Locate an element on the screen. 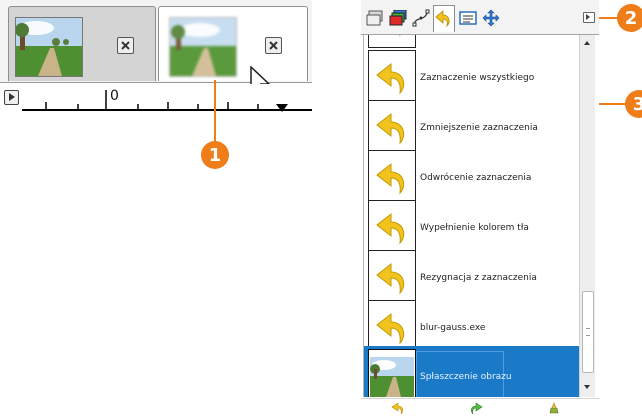 The width and height of the screenshot is (642, 417). redo-icon is located at coordinates (476, 408).